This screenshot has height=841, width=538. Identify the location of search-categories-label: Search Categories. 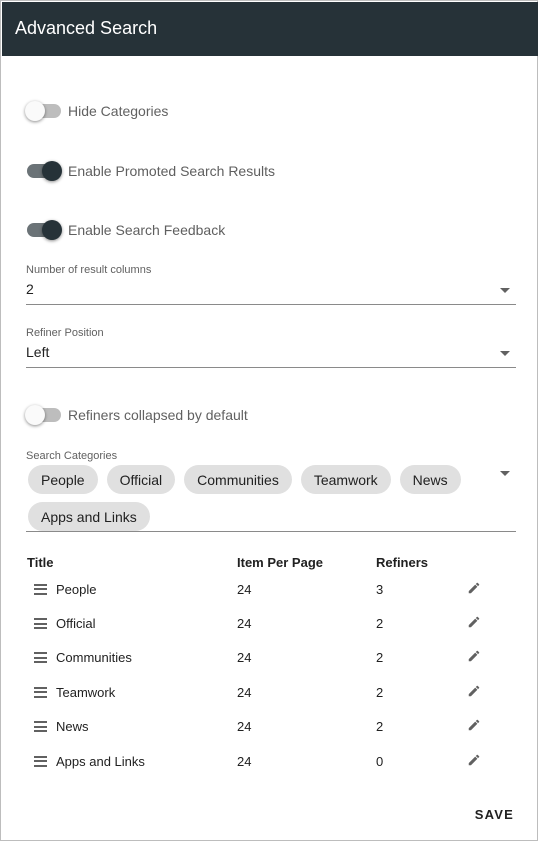
(72, 456).